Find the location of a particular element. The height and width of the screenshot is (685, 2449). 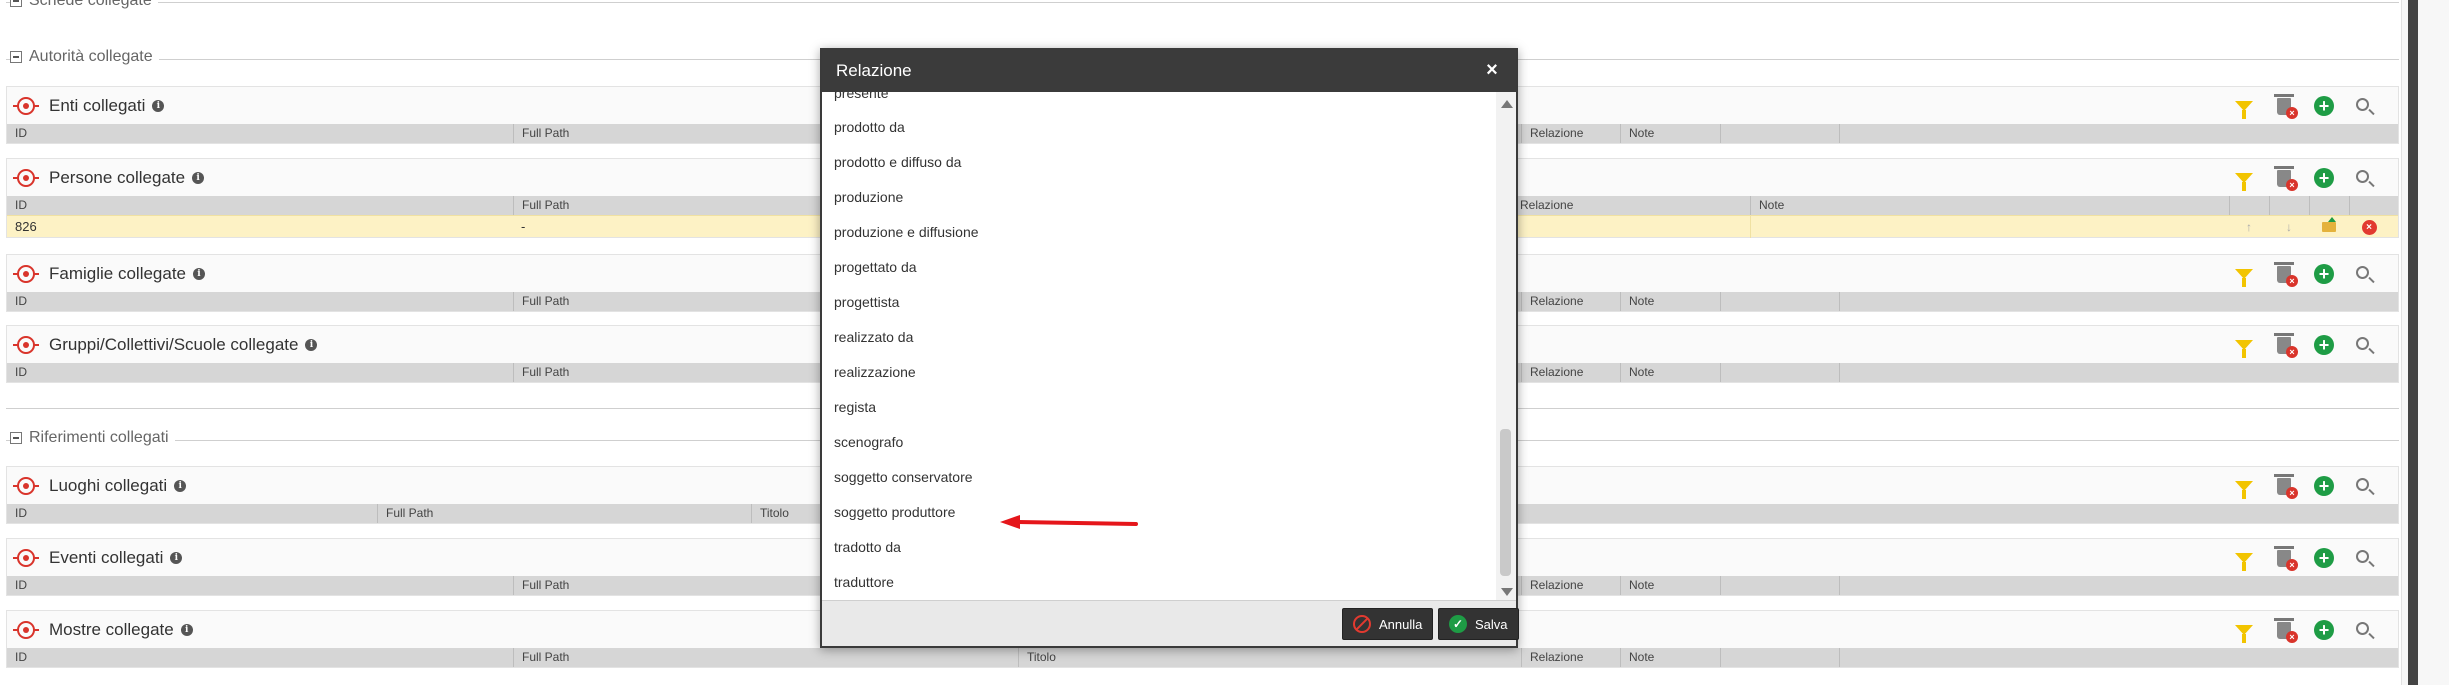

list-item: prodotto da is located at coordinates (869, 127).